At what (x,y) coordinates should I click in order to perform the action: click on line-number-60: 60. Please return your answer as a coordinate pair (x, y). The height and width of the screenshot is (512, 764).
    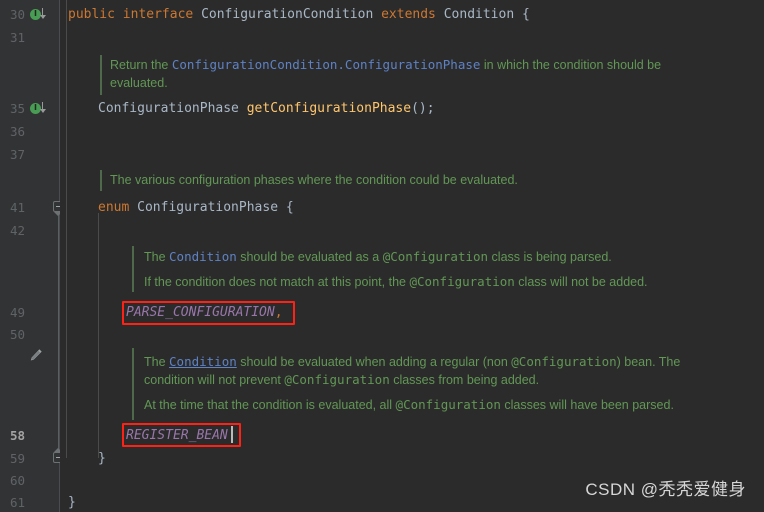
    Looking at the image, I should click on (17, 480).